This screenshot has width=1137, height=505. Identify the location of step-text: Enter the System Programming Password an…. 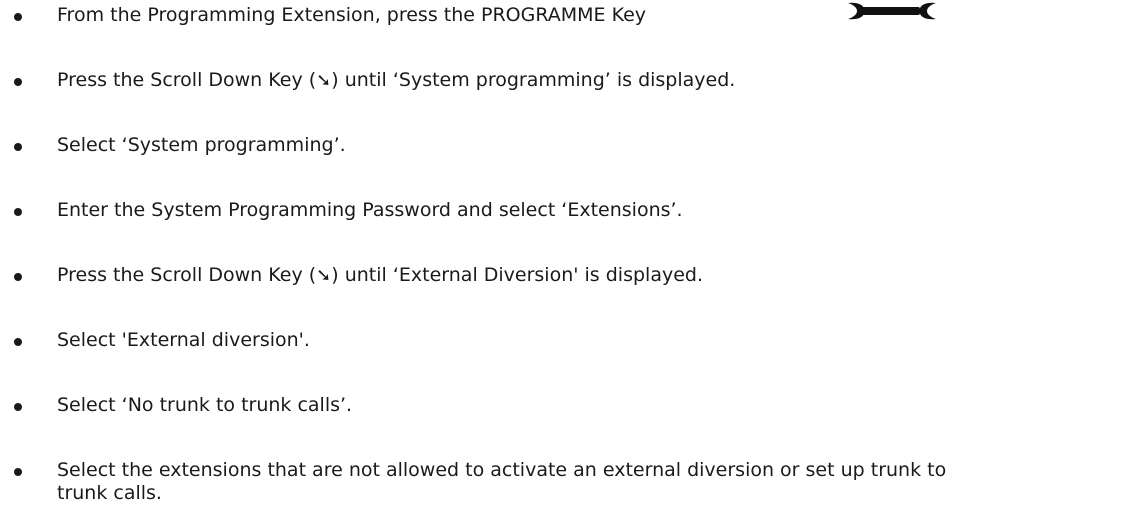
(370, 210).